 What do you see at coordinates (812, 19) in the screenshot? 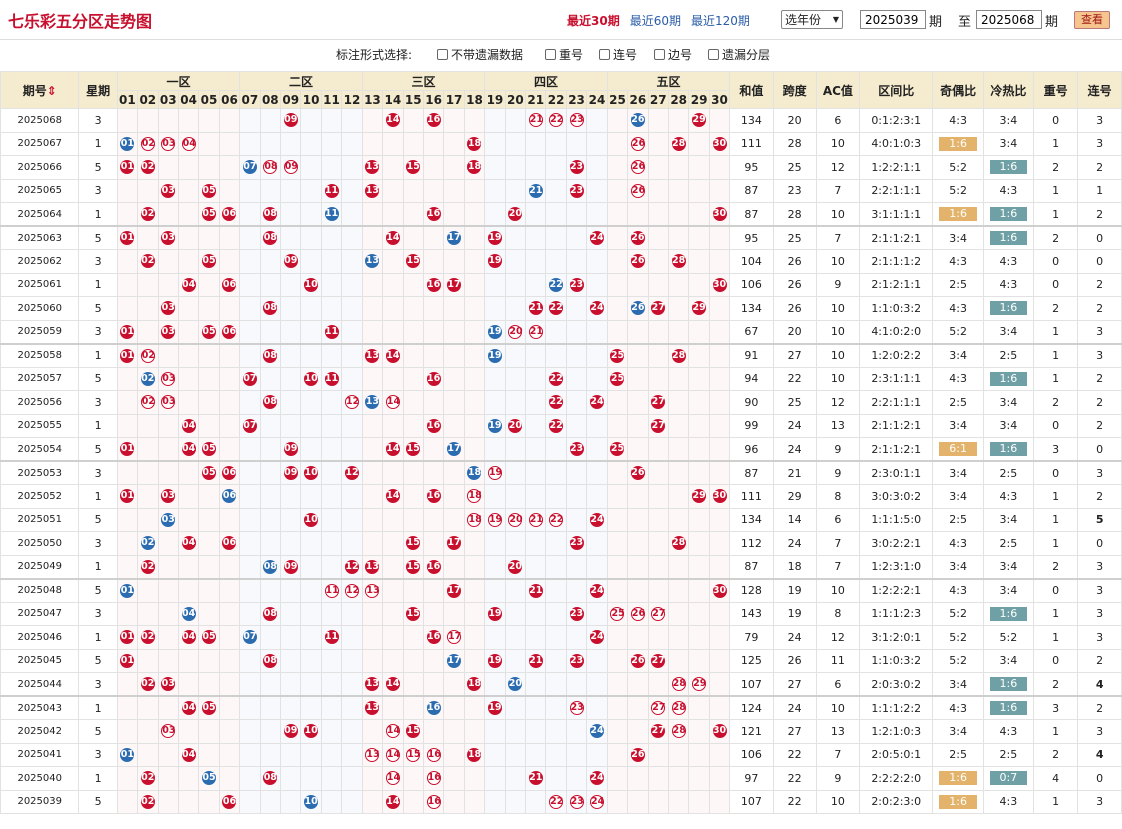
I see `year-select: 选年份 ▼` at bounding box center [812, 19].